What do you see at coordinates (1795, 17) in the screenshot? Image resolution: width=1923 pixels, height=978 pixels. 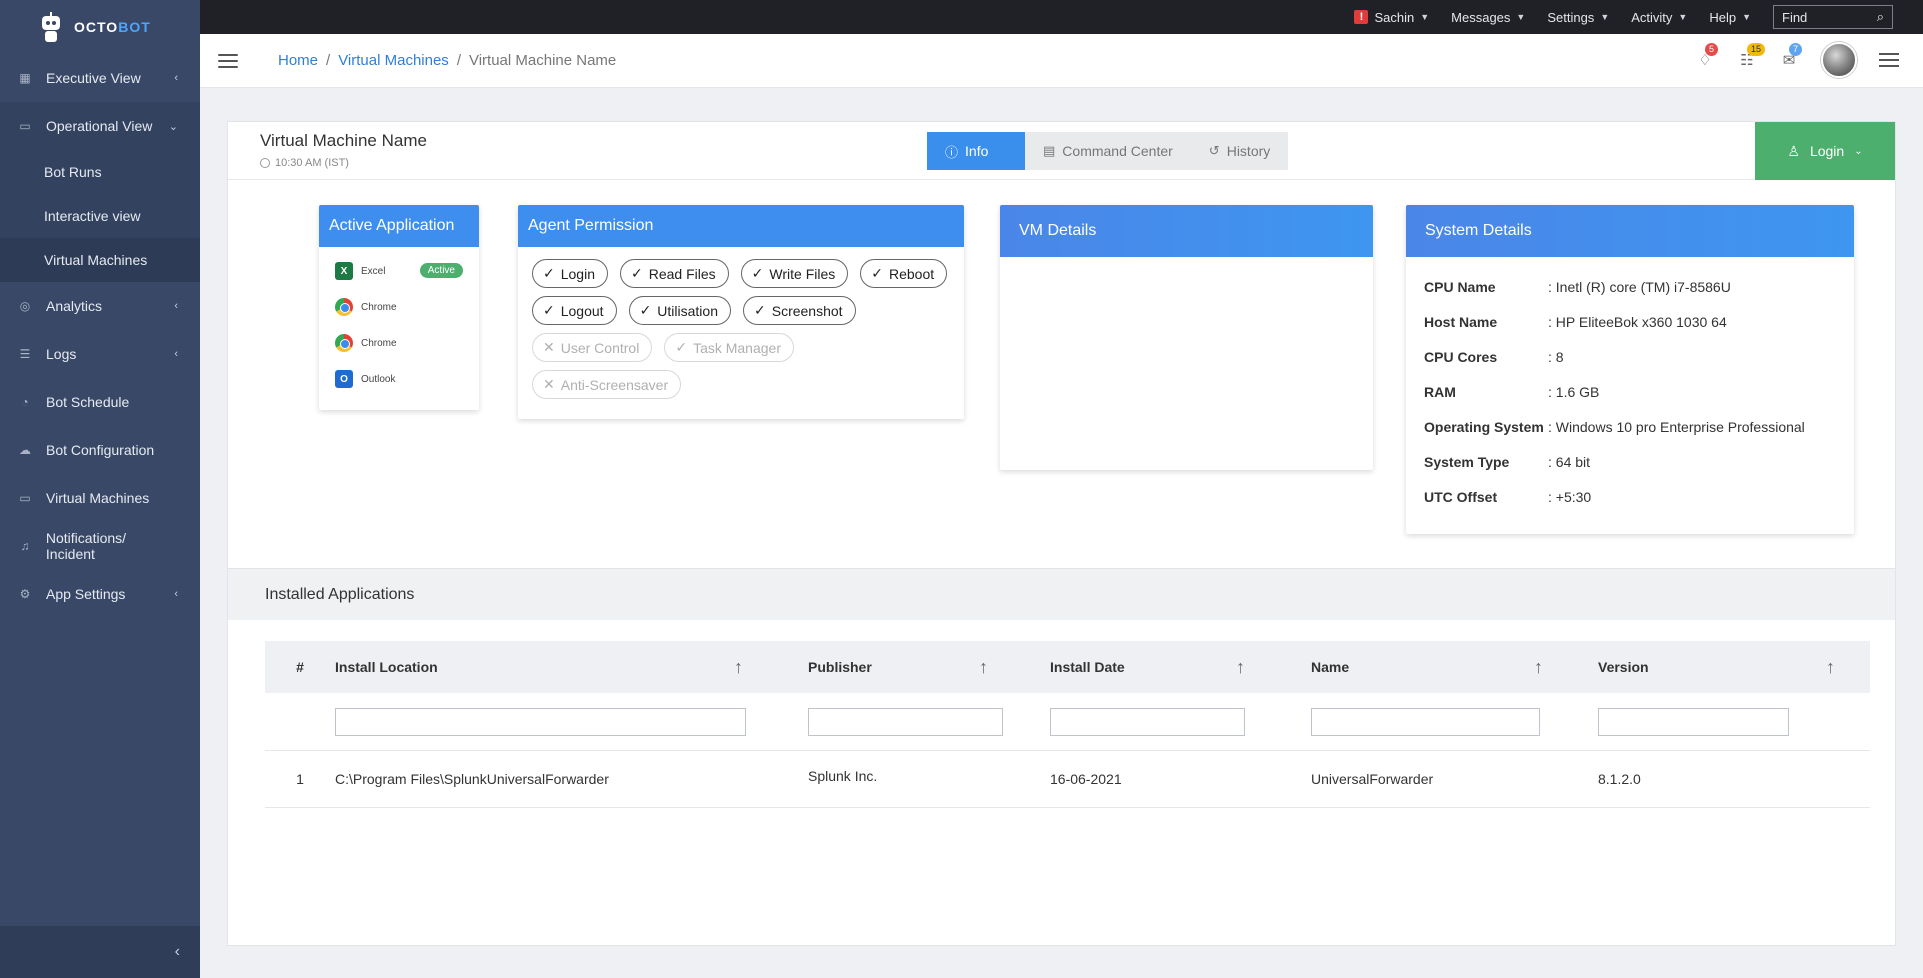 I see `find-placeholder: Find` at bounding box center [1795, 17].